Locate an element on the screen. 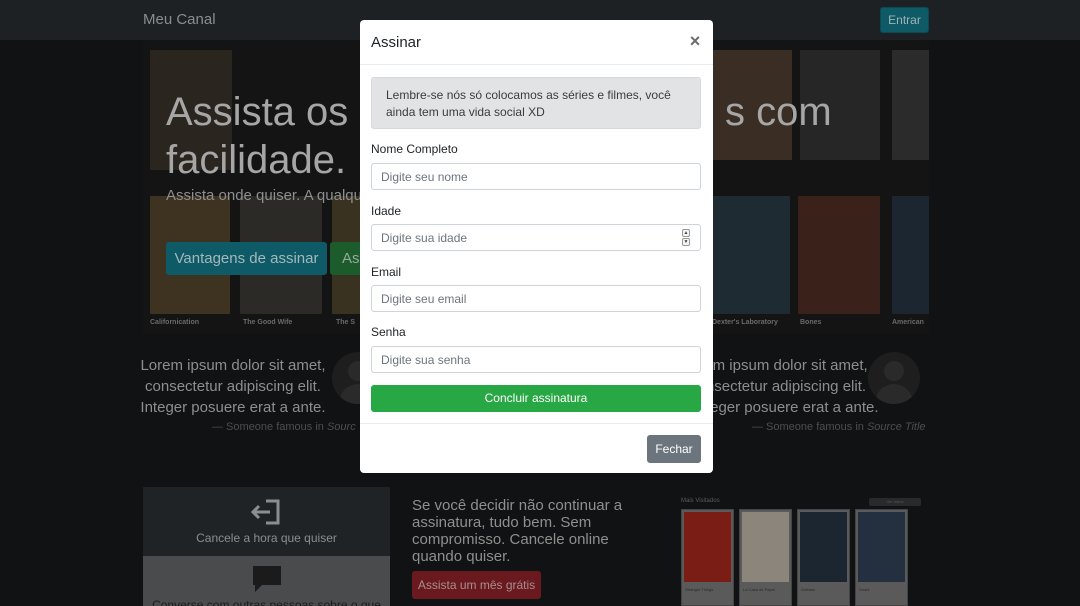  modal-footer: Fechar is located at coordinates (536, 448).